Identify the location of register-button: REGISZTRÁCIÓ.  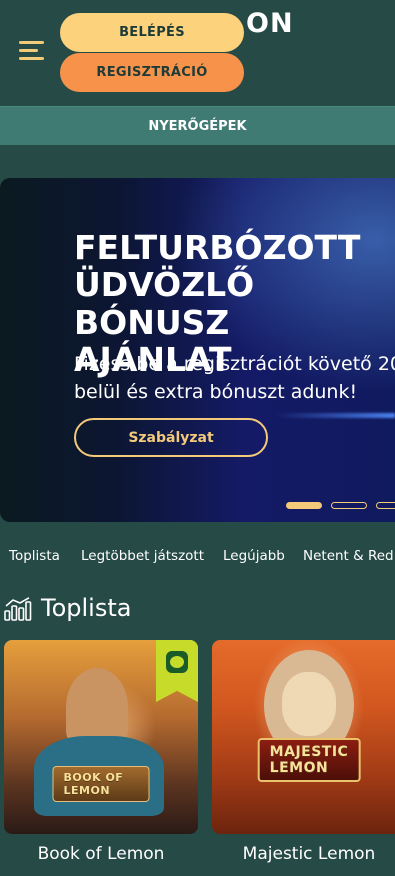
(152, 72).